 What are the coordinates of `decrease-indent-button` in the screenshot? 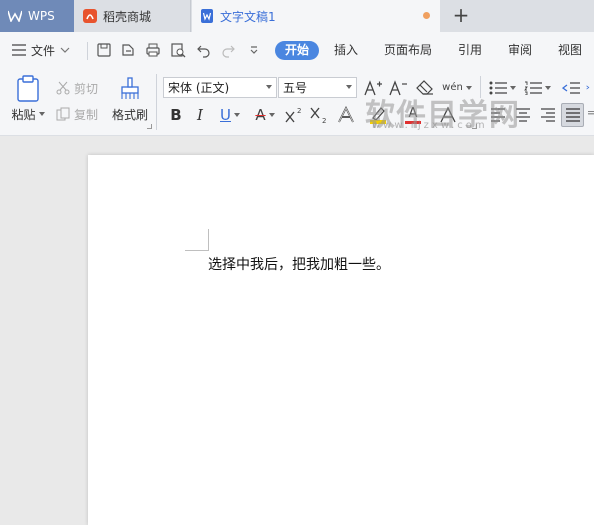 It's located at (571, 88).